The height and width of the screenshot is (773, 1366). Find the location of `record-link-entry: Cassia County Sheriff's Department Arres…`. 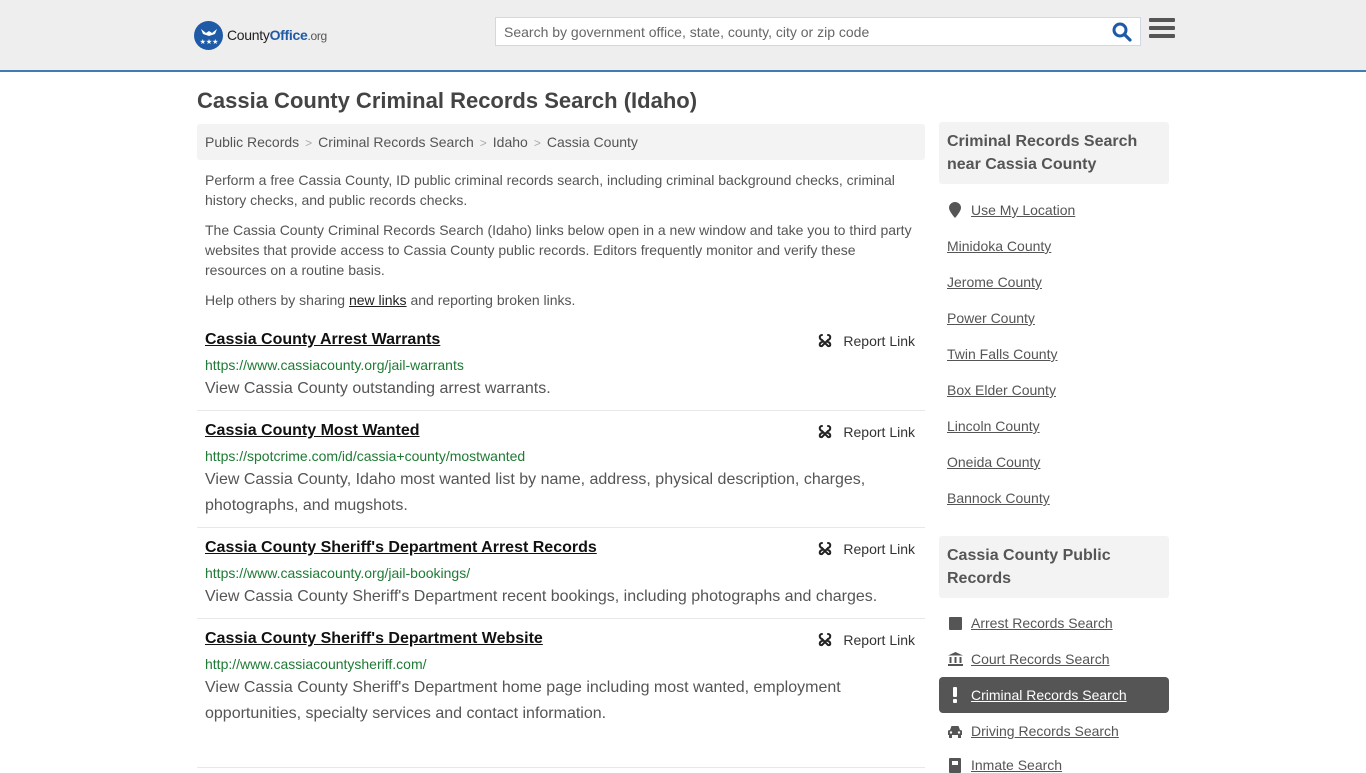

record-link-entry: Cassia County Sheriff's Department Arres… is located at coordinates (561, 579).